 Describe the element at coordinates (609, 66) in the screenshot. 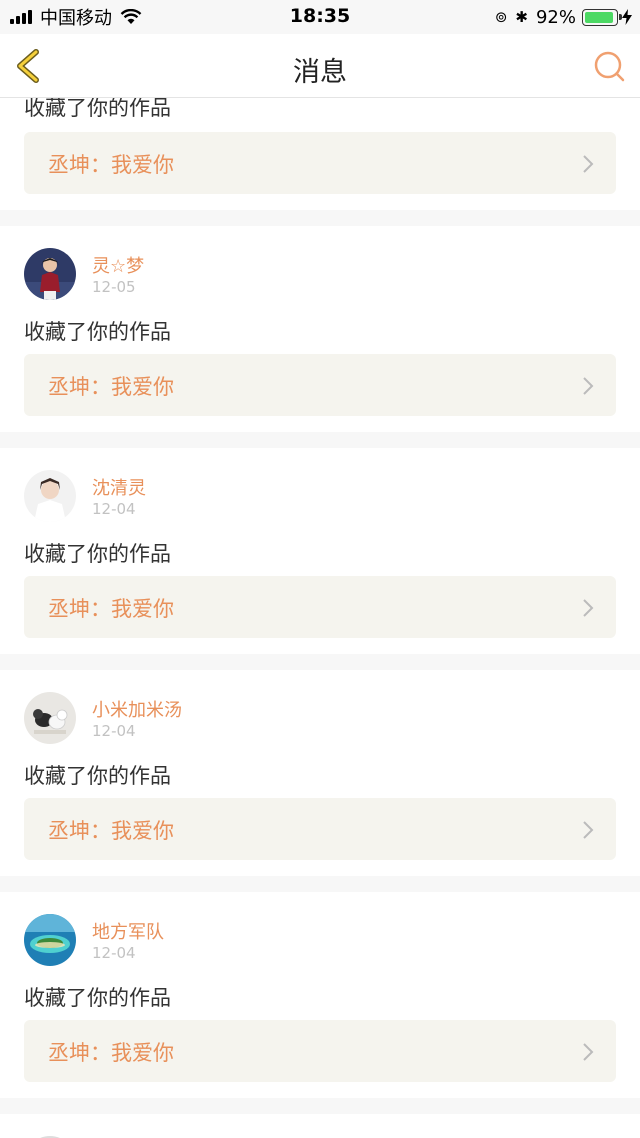

I see `search-icon` at that location.